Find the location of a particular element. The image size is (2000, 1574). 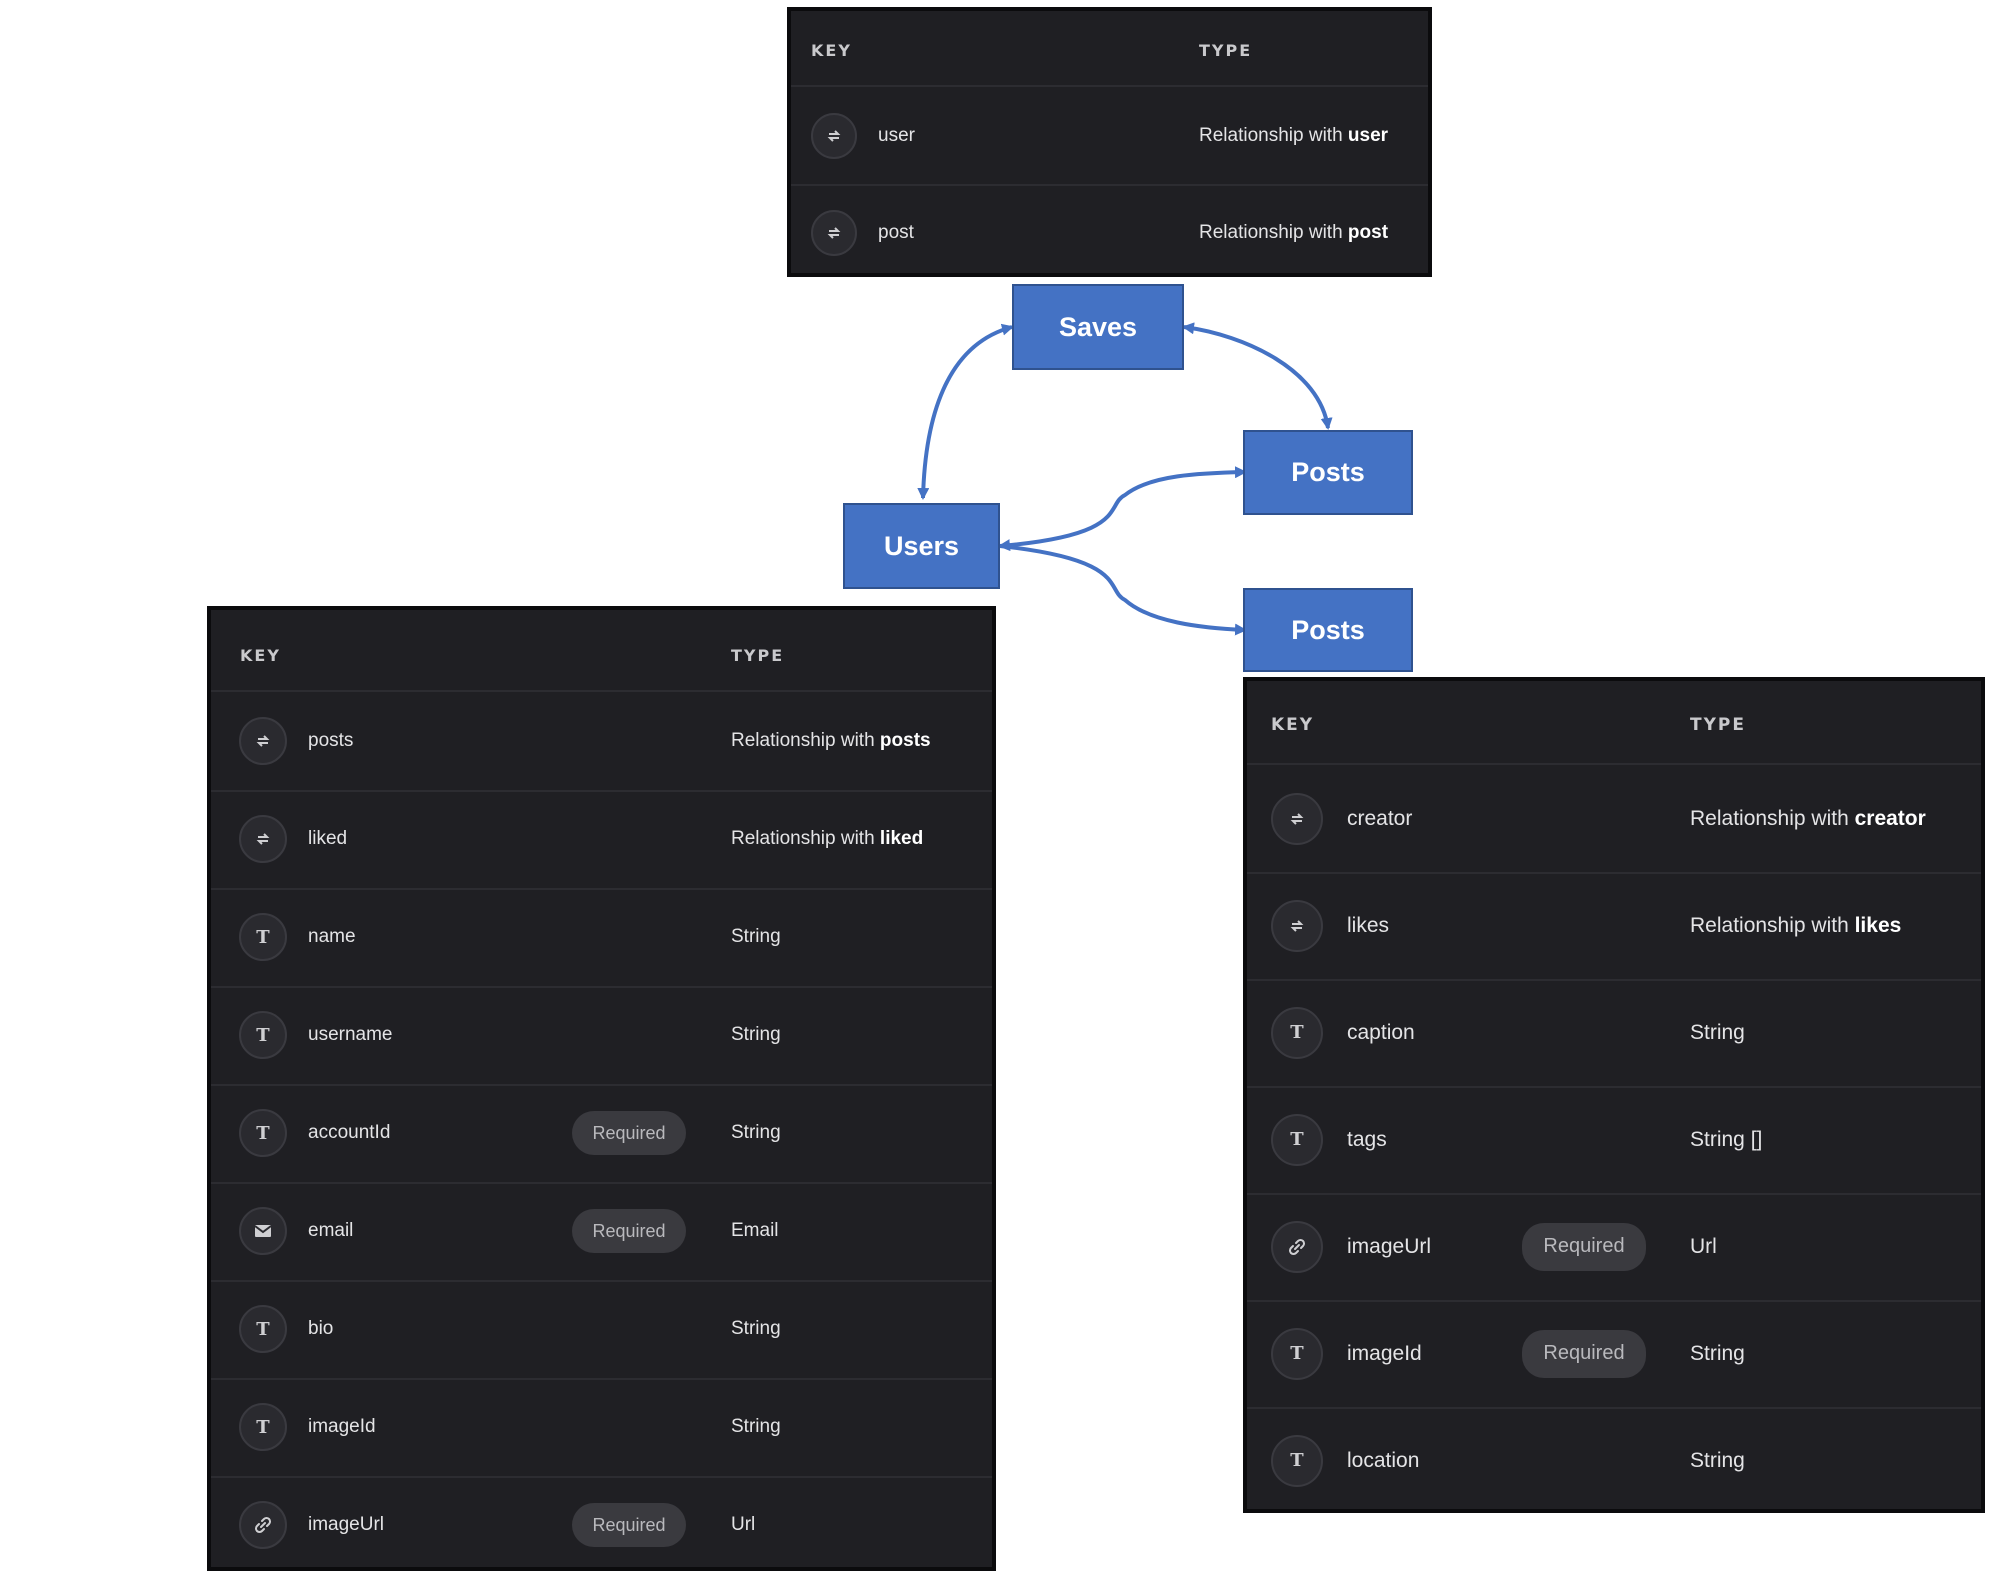

arrow-saves-posts is located at coordinates (1257, 376).